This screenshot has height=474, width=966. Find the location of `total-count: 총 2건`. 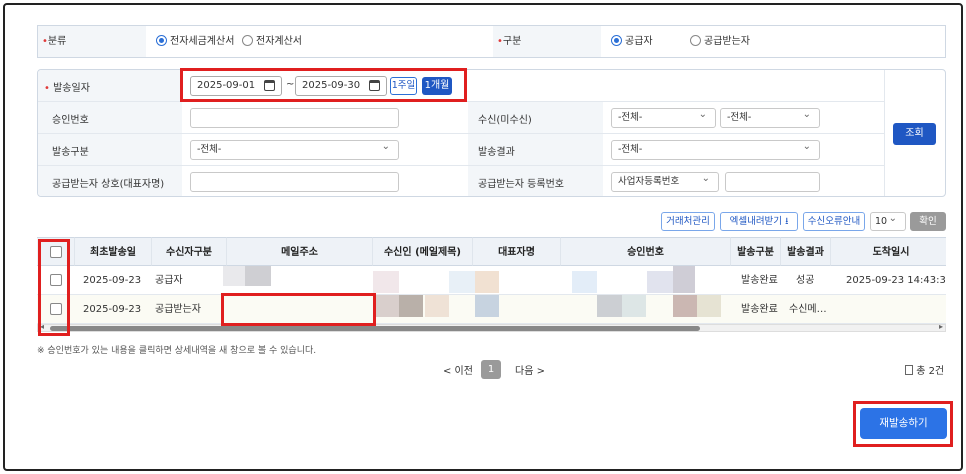

total-count: 총 2건 is located at coordinates (924, 369).